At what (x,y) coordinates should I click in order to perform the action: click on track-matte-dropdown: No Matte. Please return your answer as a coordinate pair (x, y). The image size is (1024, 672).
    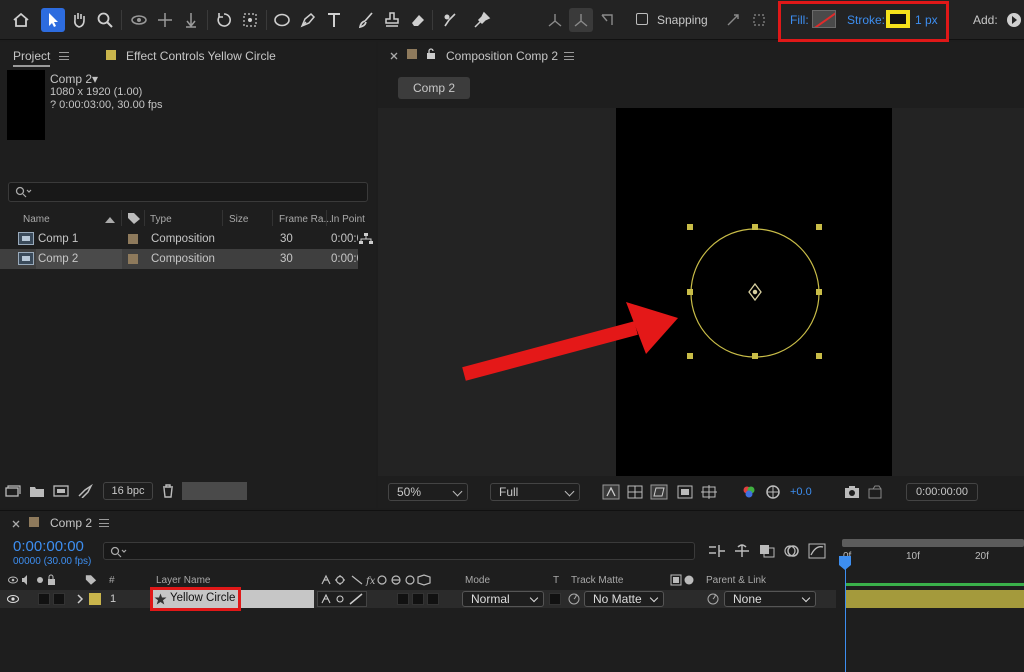
    Looking at the image, I should click on (624, 599).